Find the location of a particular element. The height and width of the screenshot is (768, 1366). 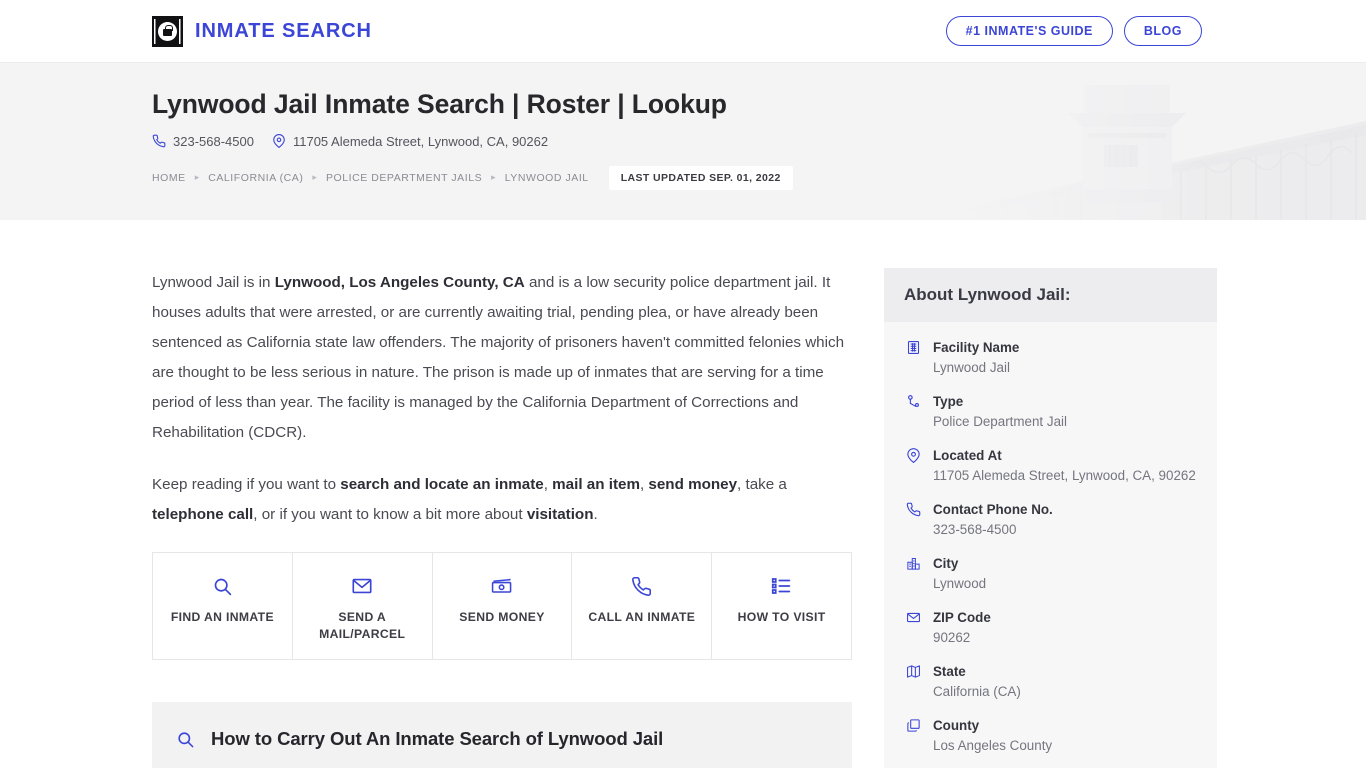

folded-map-icon is located at coordinates (913, 682).